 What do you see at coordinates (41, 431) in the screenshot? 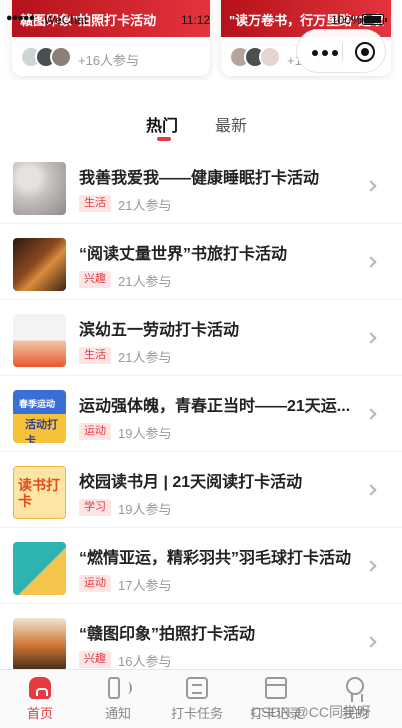
I see `thumbnail-text: 活动打卡` at bounding box center [41, 431].